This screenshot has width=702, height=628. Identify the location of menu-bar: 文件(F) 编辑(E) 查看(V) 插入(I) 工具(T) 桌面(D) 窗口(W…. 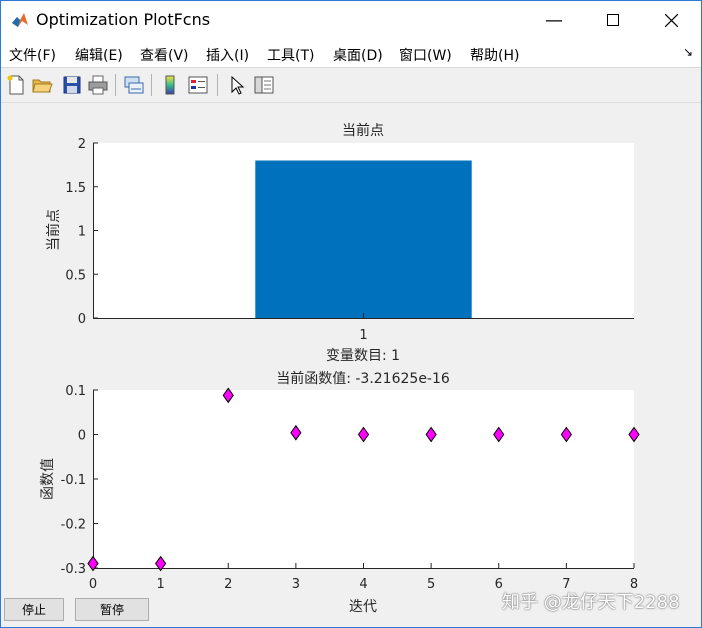
(351, 53).